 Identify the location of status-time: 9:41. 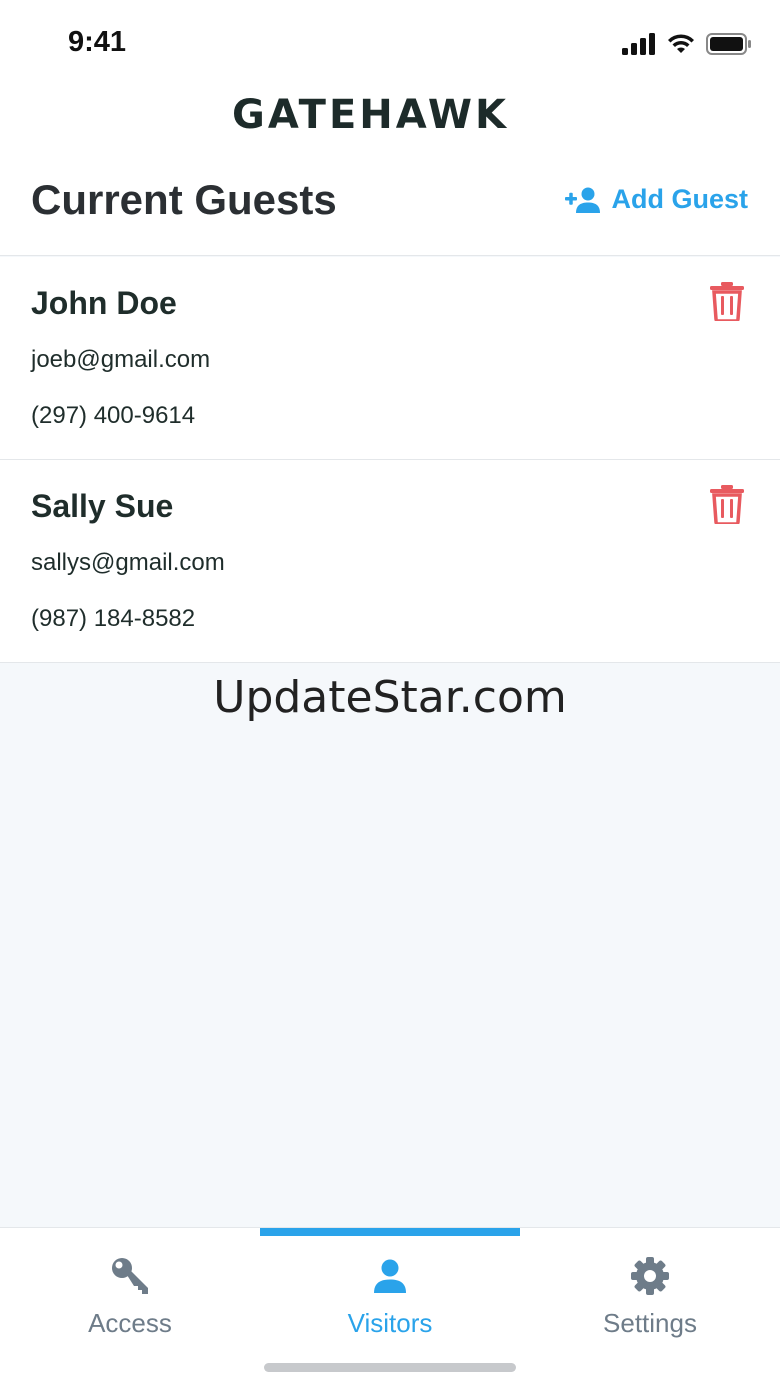
(97, 42).